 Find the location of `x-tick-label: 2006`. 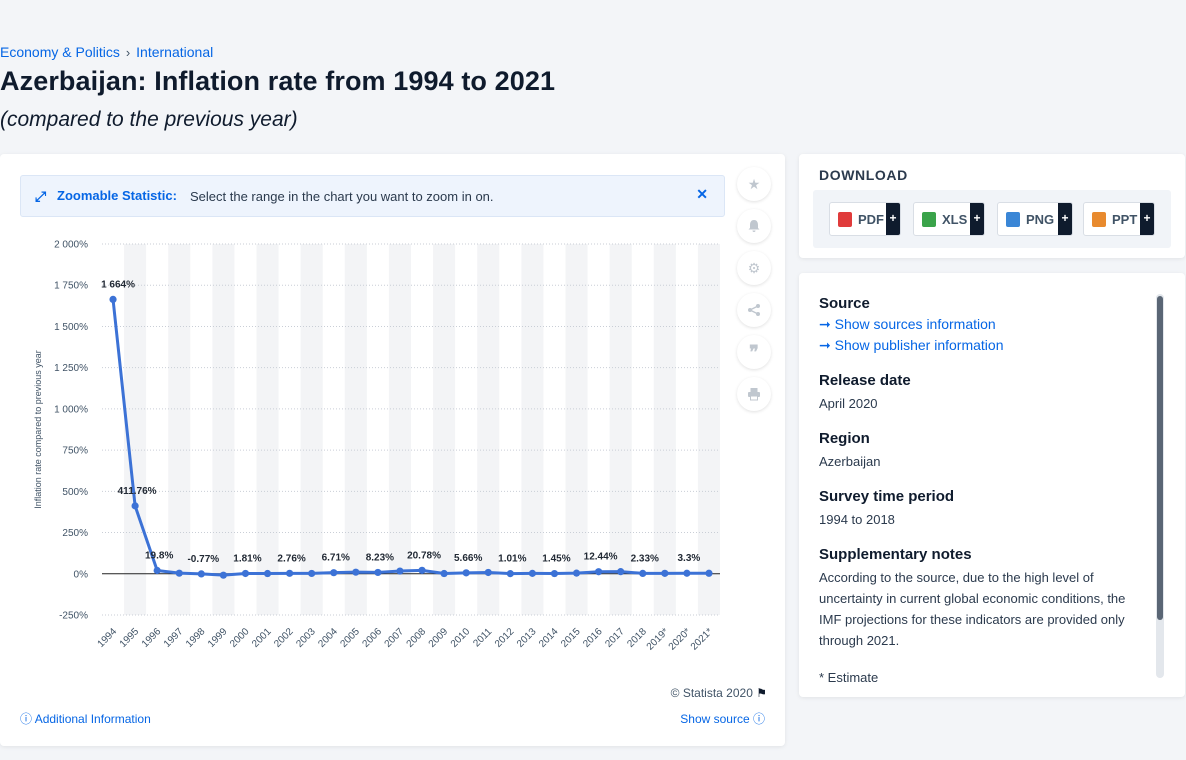

x-tick-label: 2006 is located at coordinates (373, 638).